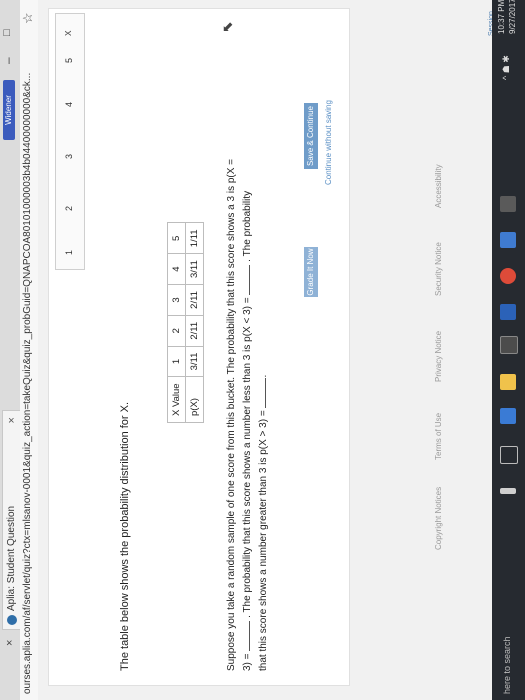 This screenshot has height=700, width=525. Describe the element at coordinates (508, 276) in the screenshot. I see `chrome-icon` at that location.